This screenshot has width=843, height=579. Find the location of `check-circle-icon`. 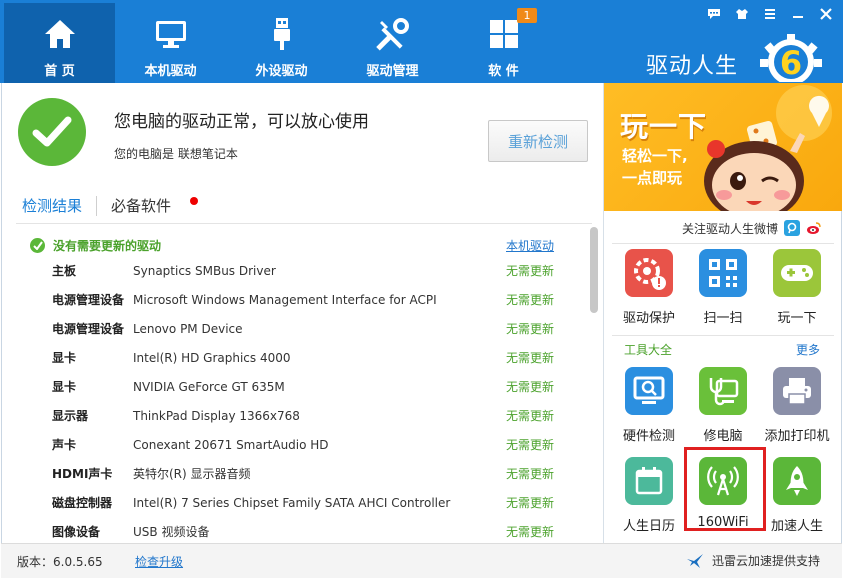

check-circle-icon is located at coordinates (37, 245).